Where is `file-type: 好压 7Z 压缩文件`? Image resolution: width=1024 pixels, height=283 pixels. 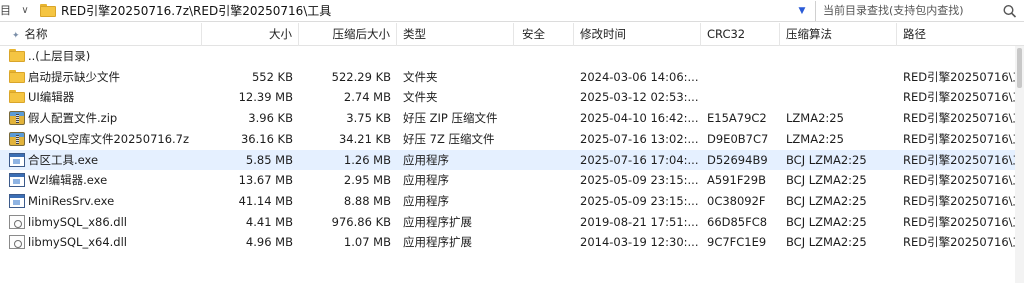
file-type: 好压 7Z 压缩文件 is located at coordinates (449, 138).